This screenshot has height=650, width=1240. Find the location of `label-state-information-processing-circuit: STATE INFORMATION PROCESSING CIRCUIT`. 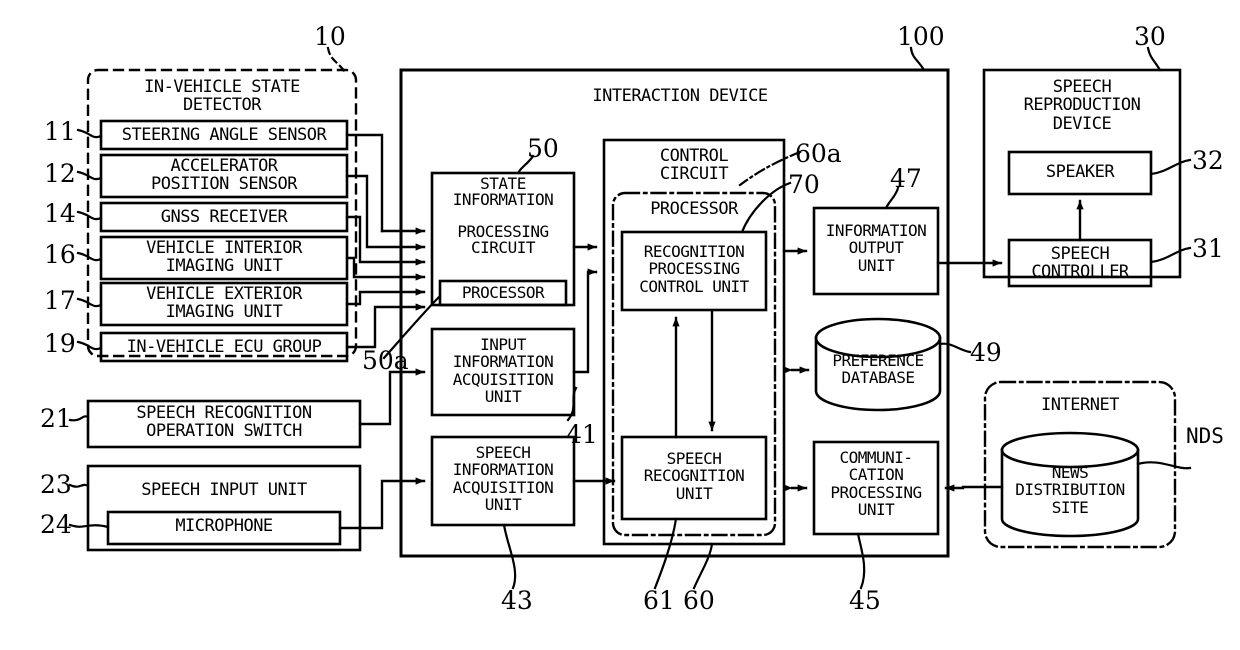

label-state-information-processing-circuit: STATE INFORMATION PROCESSING CIRCUIT is located at coordinates (503, 215).